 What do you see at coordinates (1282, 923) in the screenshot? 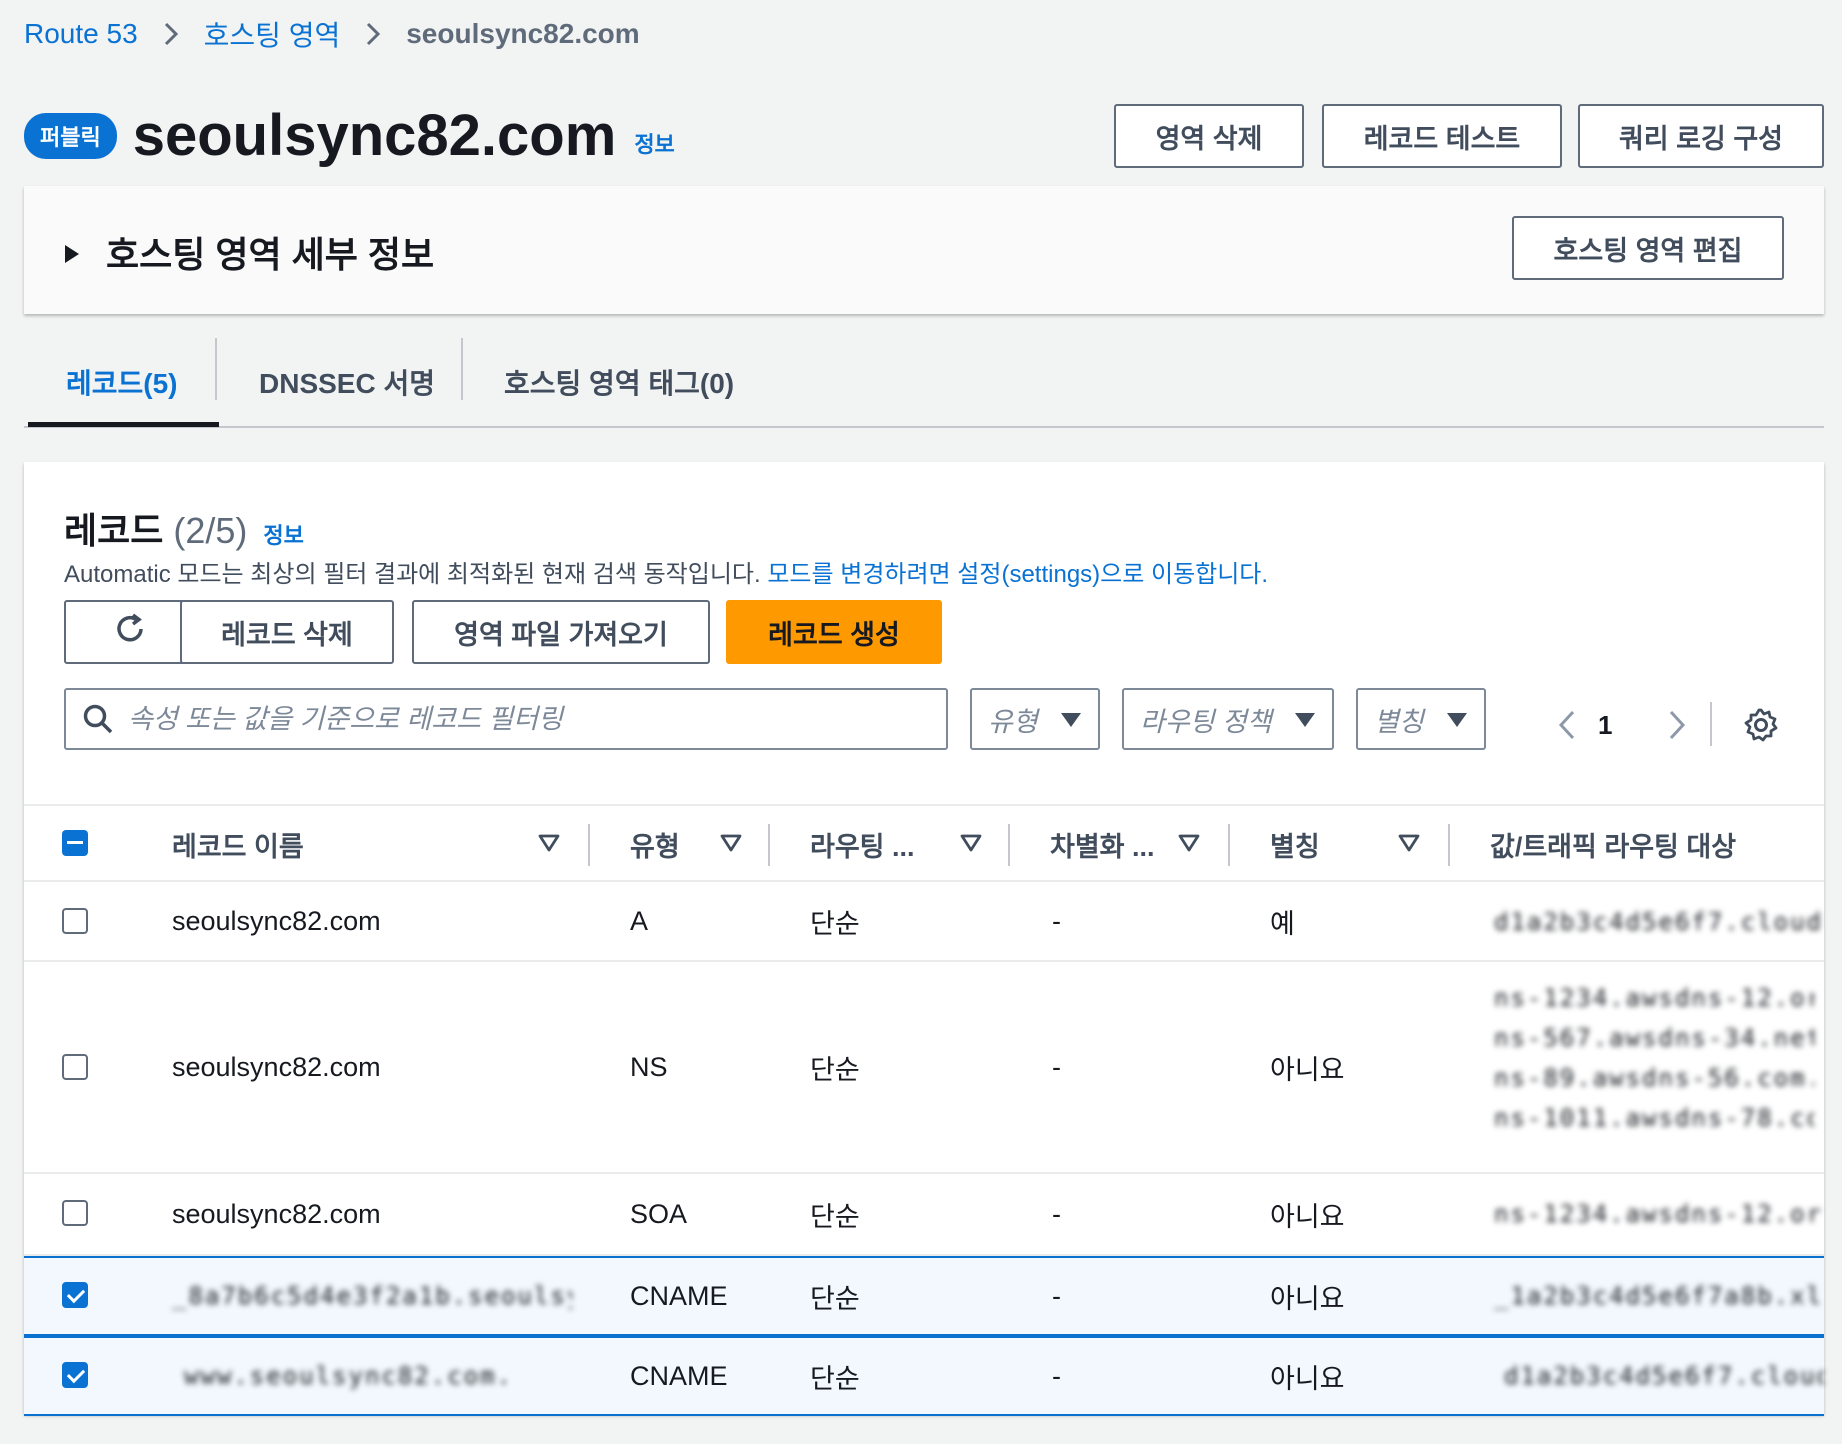
I see `record-alias: 예` at bounding box center [1282, 923].